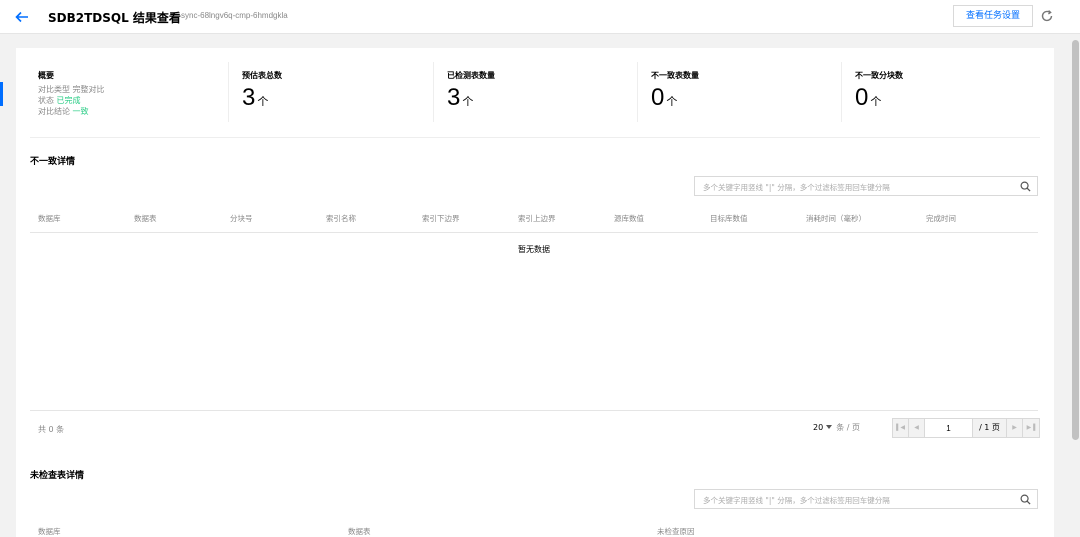 This screenshot has width=1080, height=537. I want to click on column-header: 消耗时间（毫秒）, so click(836, 218).